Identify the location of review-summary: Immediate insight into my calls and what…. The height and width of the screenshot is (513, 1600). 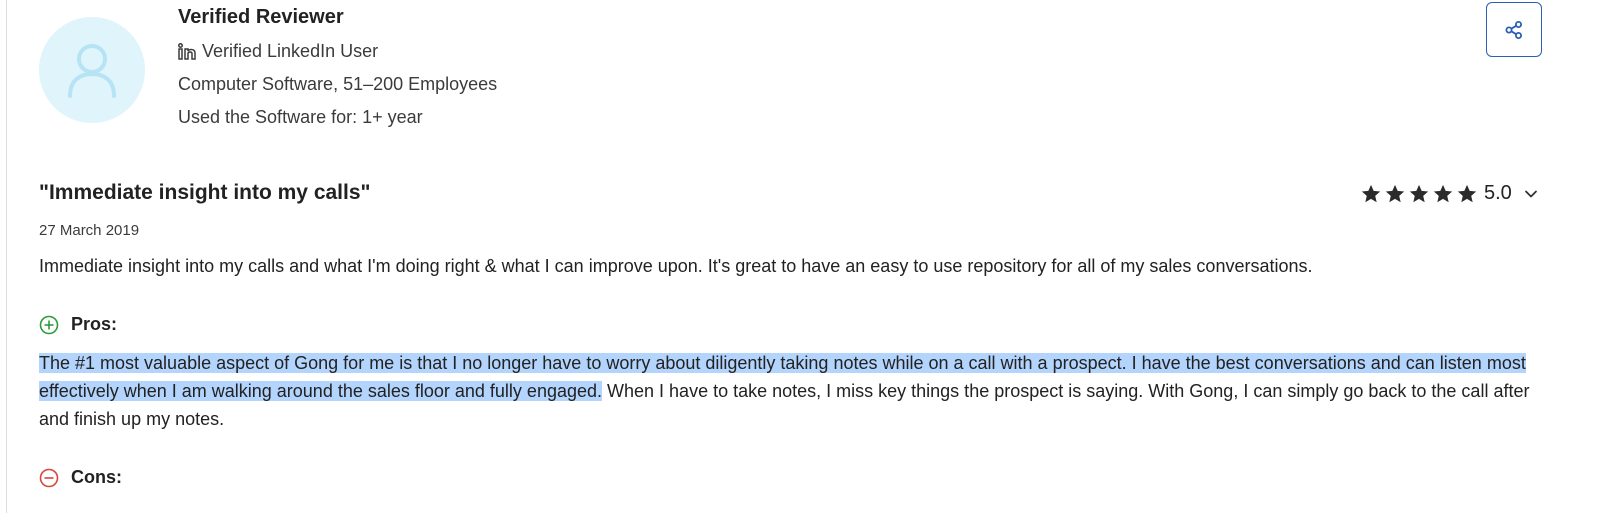
(676, 266).